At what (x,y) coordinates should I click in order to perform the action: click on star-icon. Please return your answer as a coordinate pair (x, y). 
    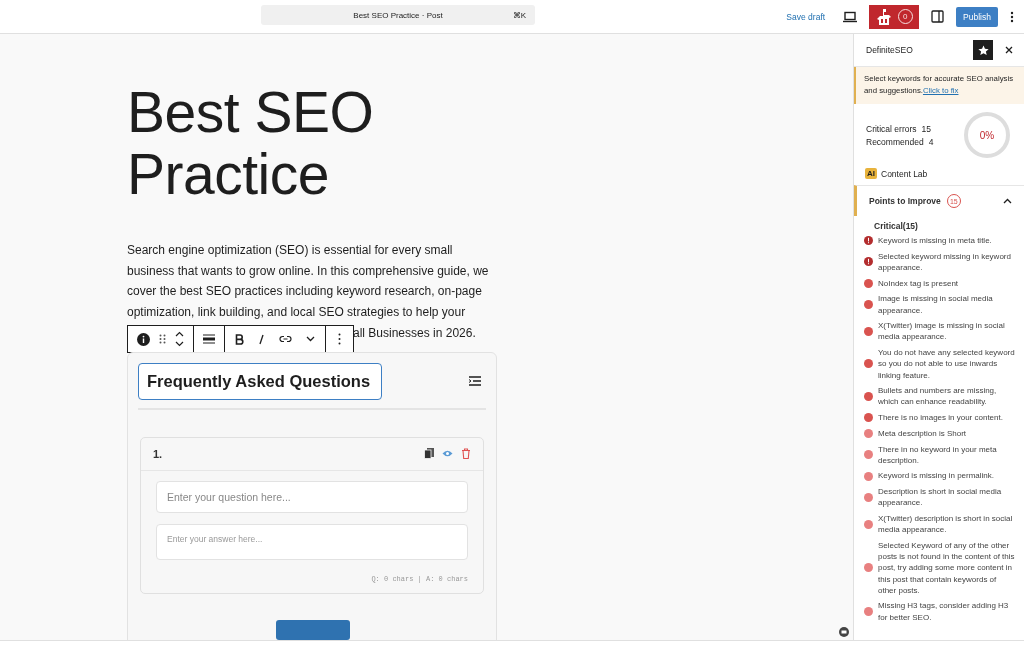
    Looking at the image, I should click on (983, 50).